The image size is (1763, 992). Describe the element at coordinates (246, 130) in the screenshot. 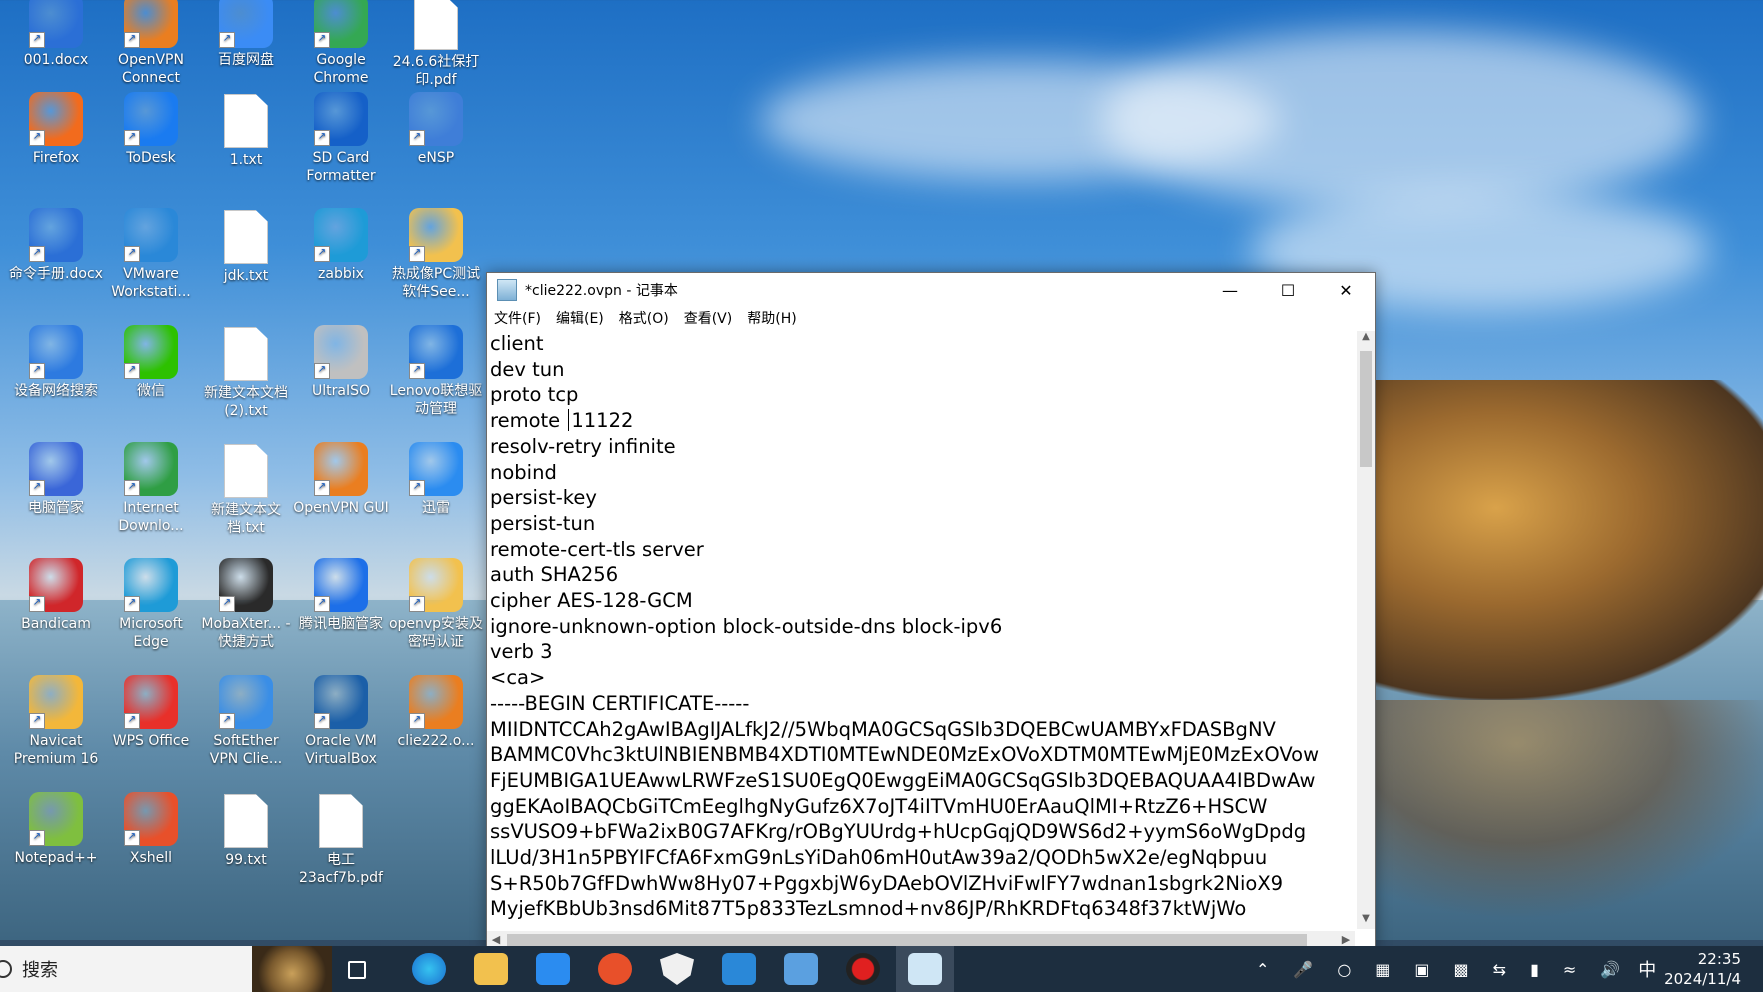

I see `desktop-icon: 1.txt` at that location.